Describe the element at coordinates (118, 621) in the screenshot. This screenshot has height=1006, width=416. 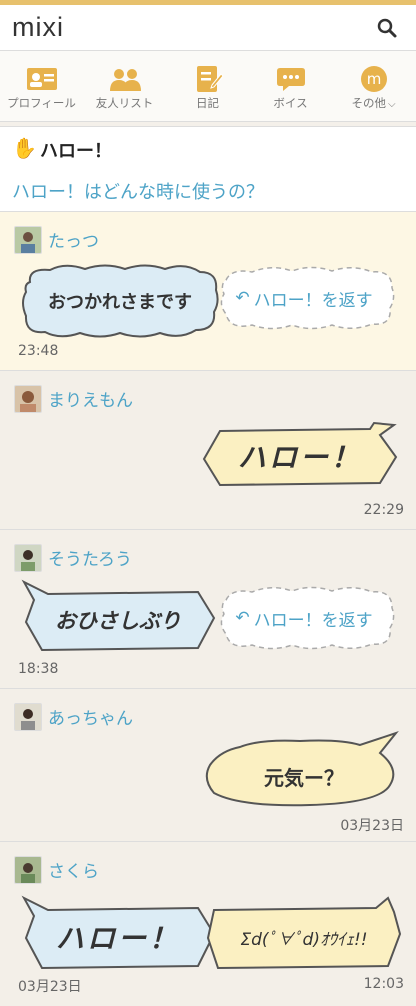
I see `message-text: おひさしぶり` at that location.